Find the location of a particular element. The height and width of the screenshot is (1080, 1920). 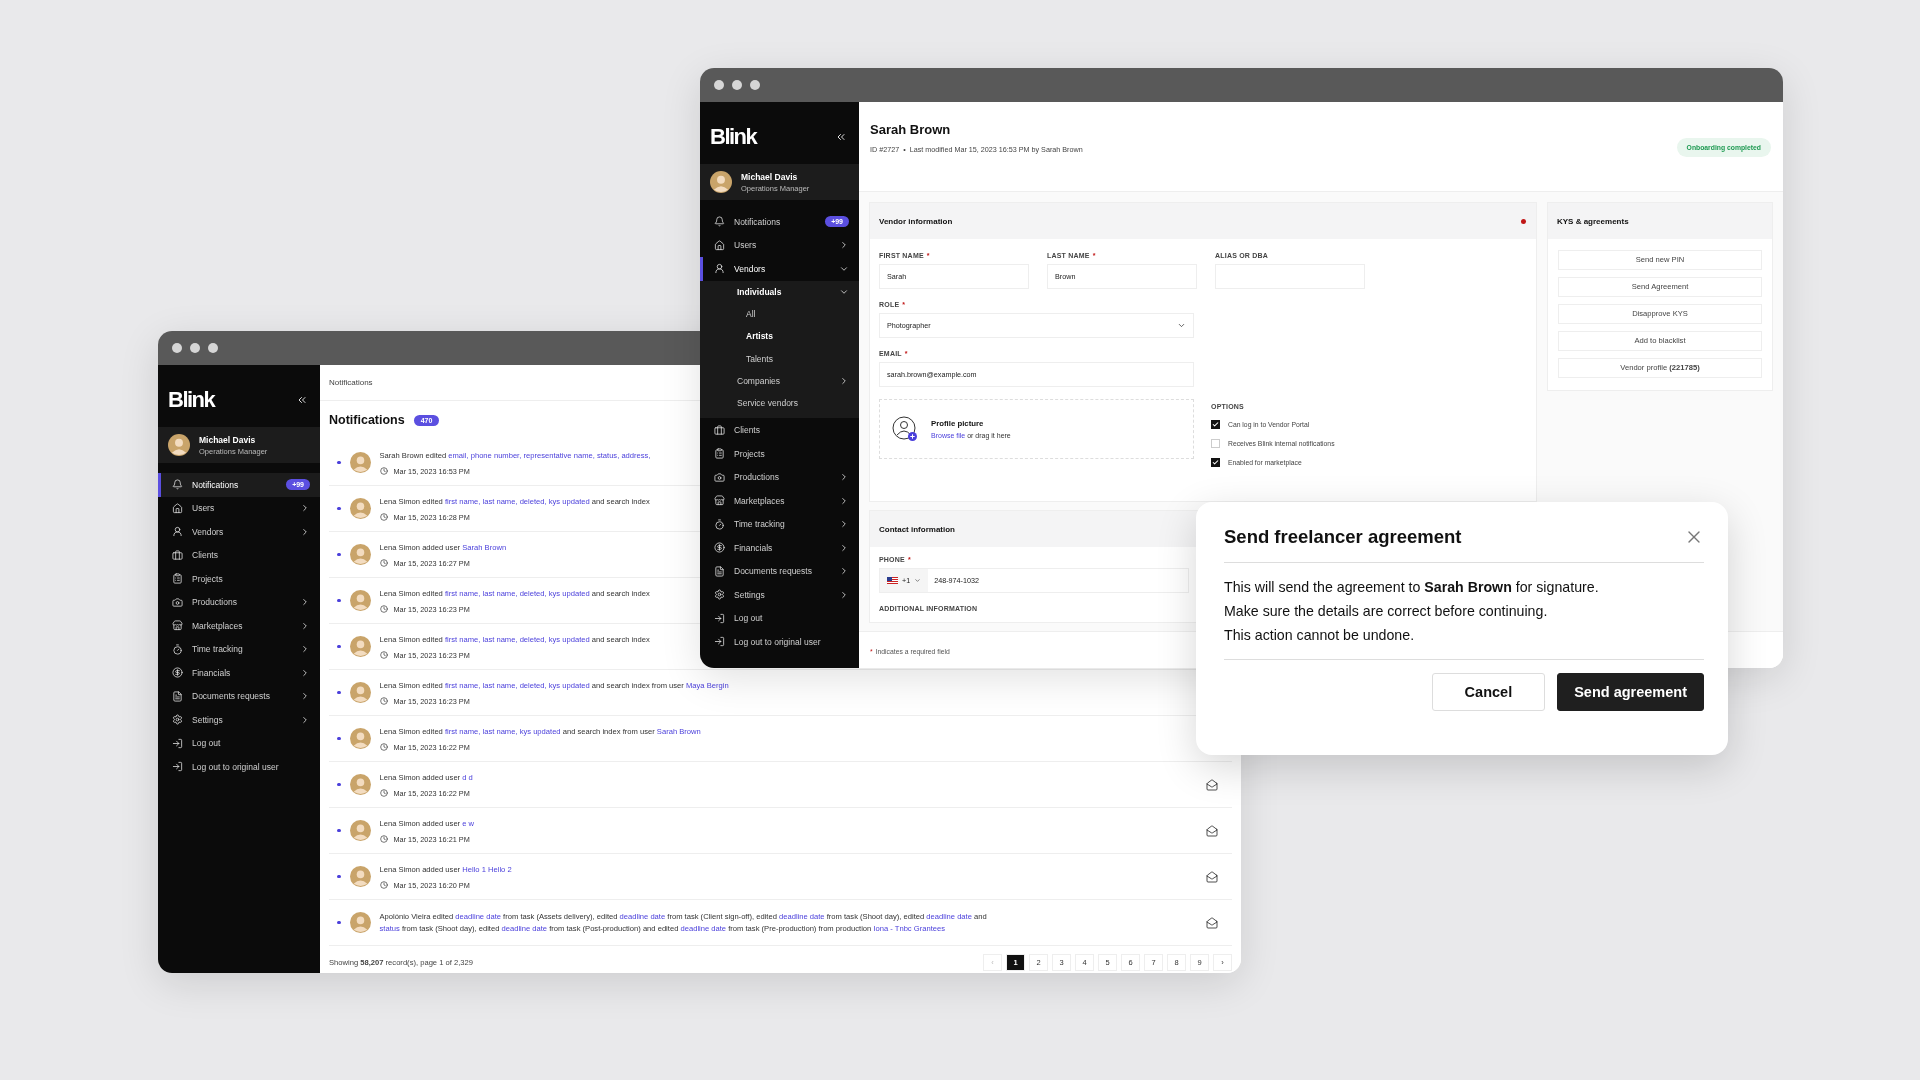

store-icon is located at coordinates (177, 626).